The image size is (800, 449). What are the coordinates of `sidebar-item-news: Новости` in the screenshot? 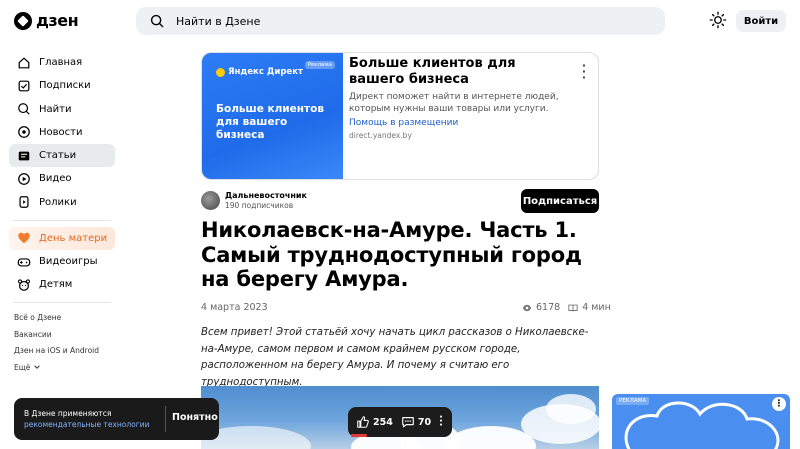 It's located at (62, 132).